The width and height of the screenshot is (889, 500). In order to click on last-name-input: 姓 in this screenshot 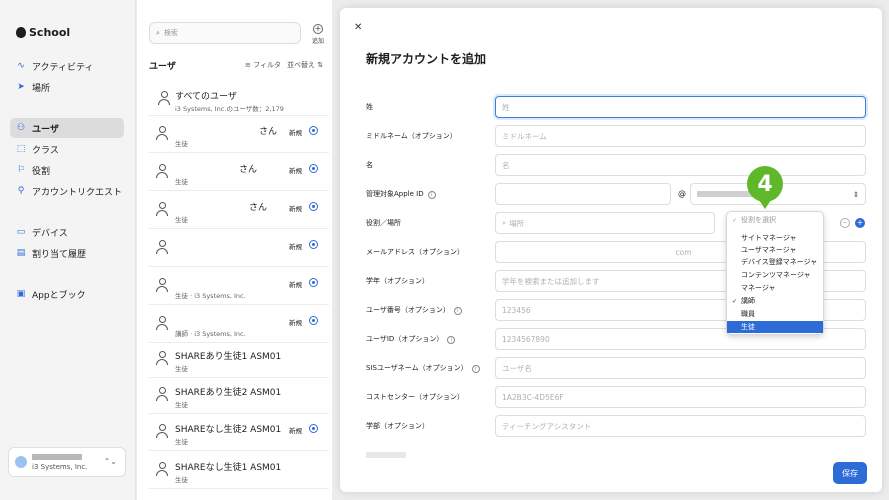, I will do `click(680, 107)`.